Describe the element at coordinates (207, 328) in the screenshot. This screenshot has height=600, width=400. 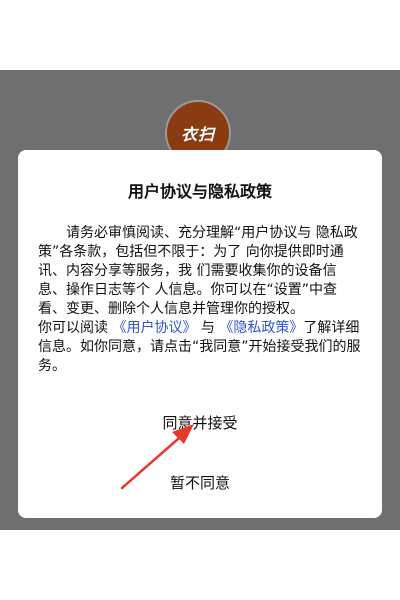
I see `paragraph-2-and: 与` at that location.